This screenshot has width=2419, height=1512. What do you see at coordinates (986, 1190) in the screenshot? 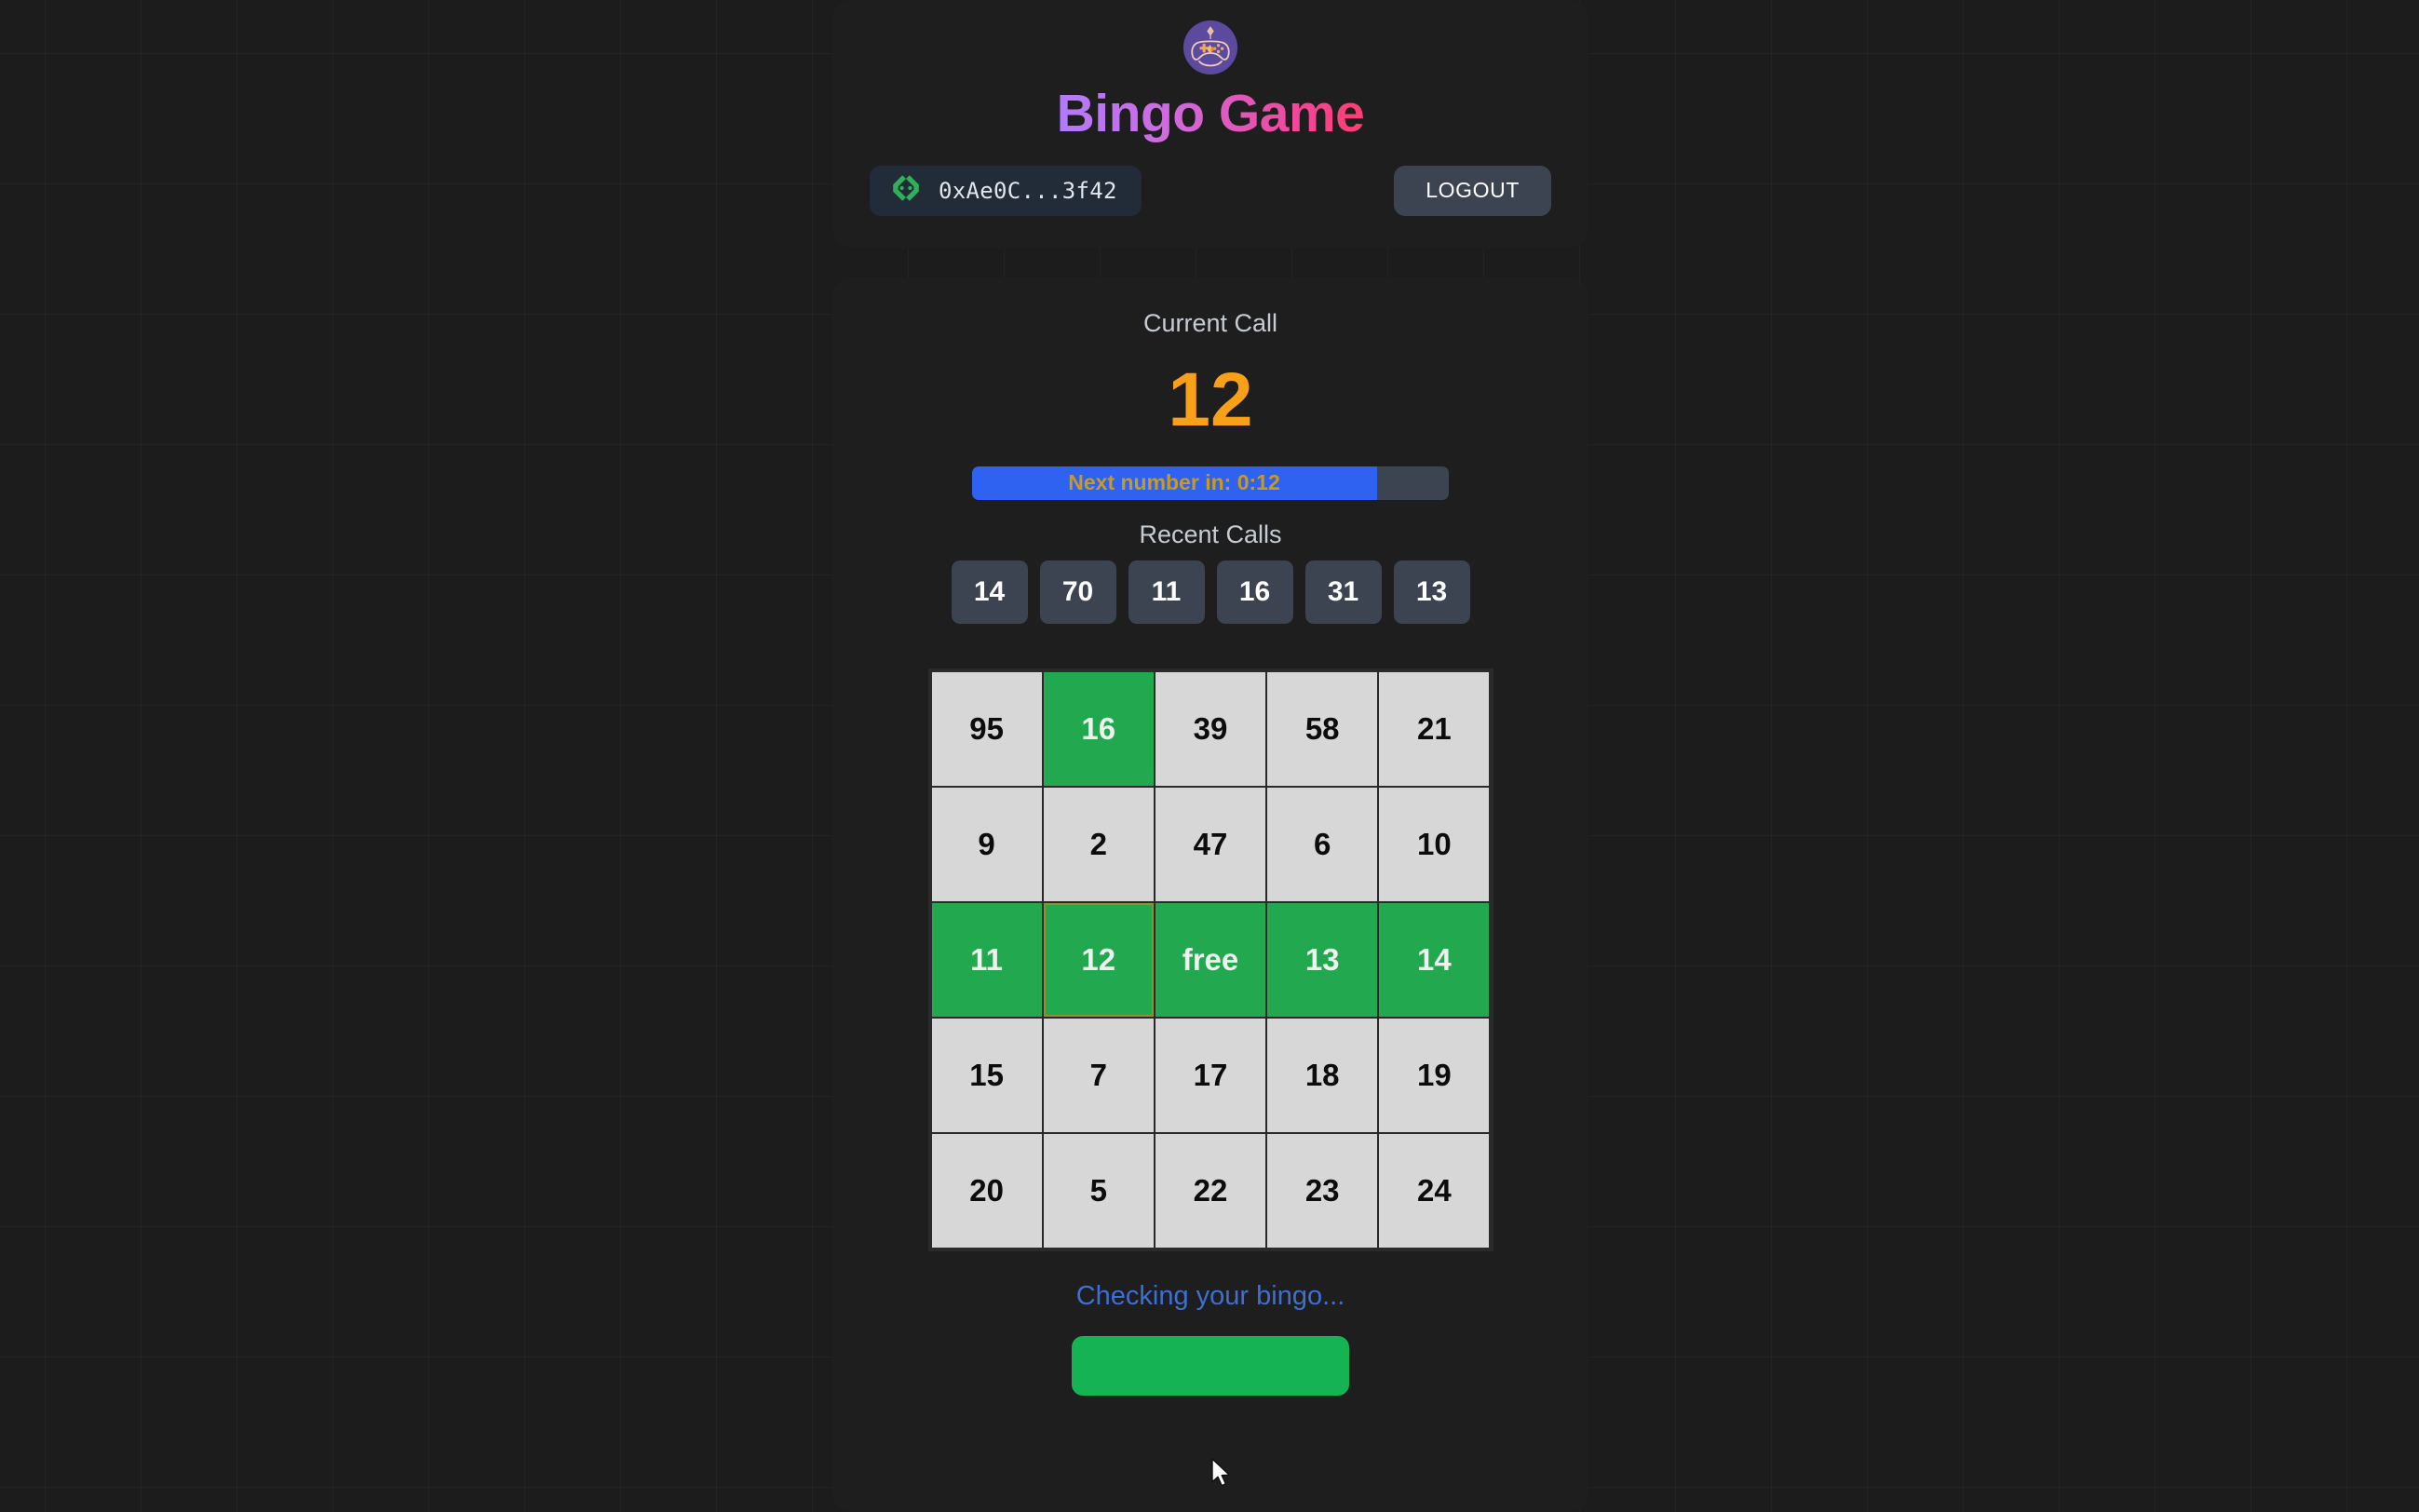
I see `bingo-cell: 20` at bounding box center [986, 1190].